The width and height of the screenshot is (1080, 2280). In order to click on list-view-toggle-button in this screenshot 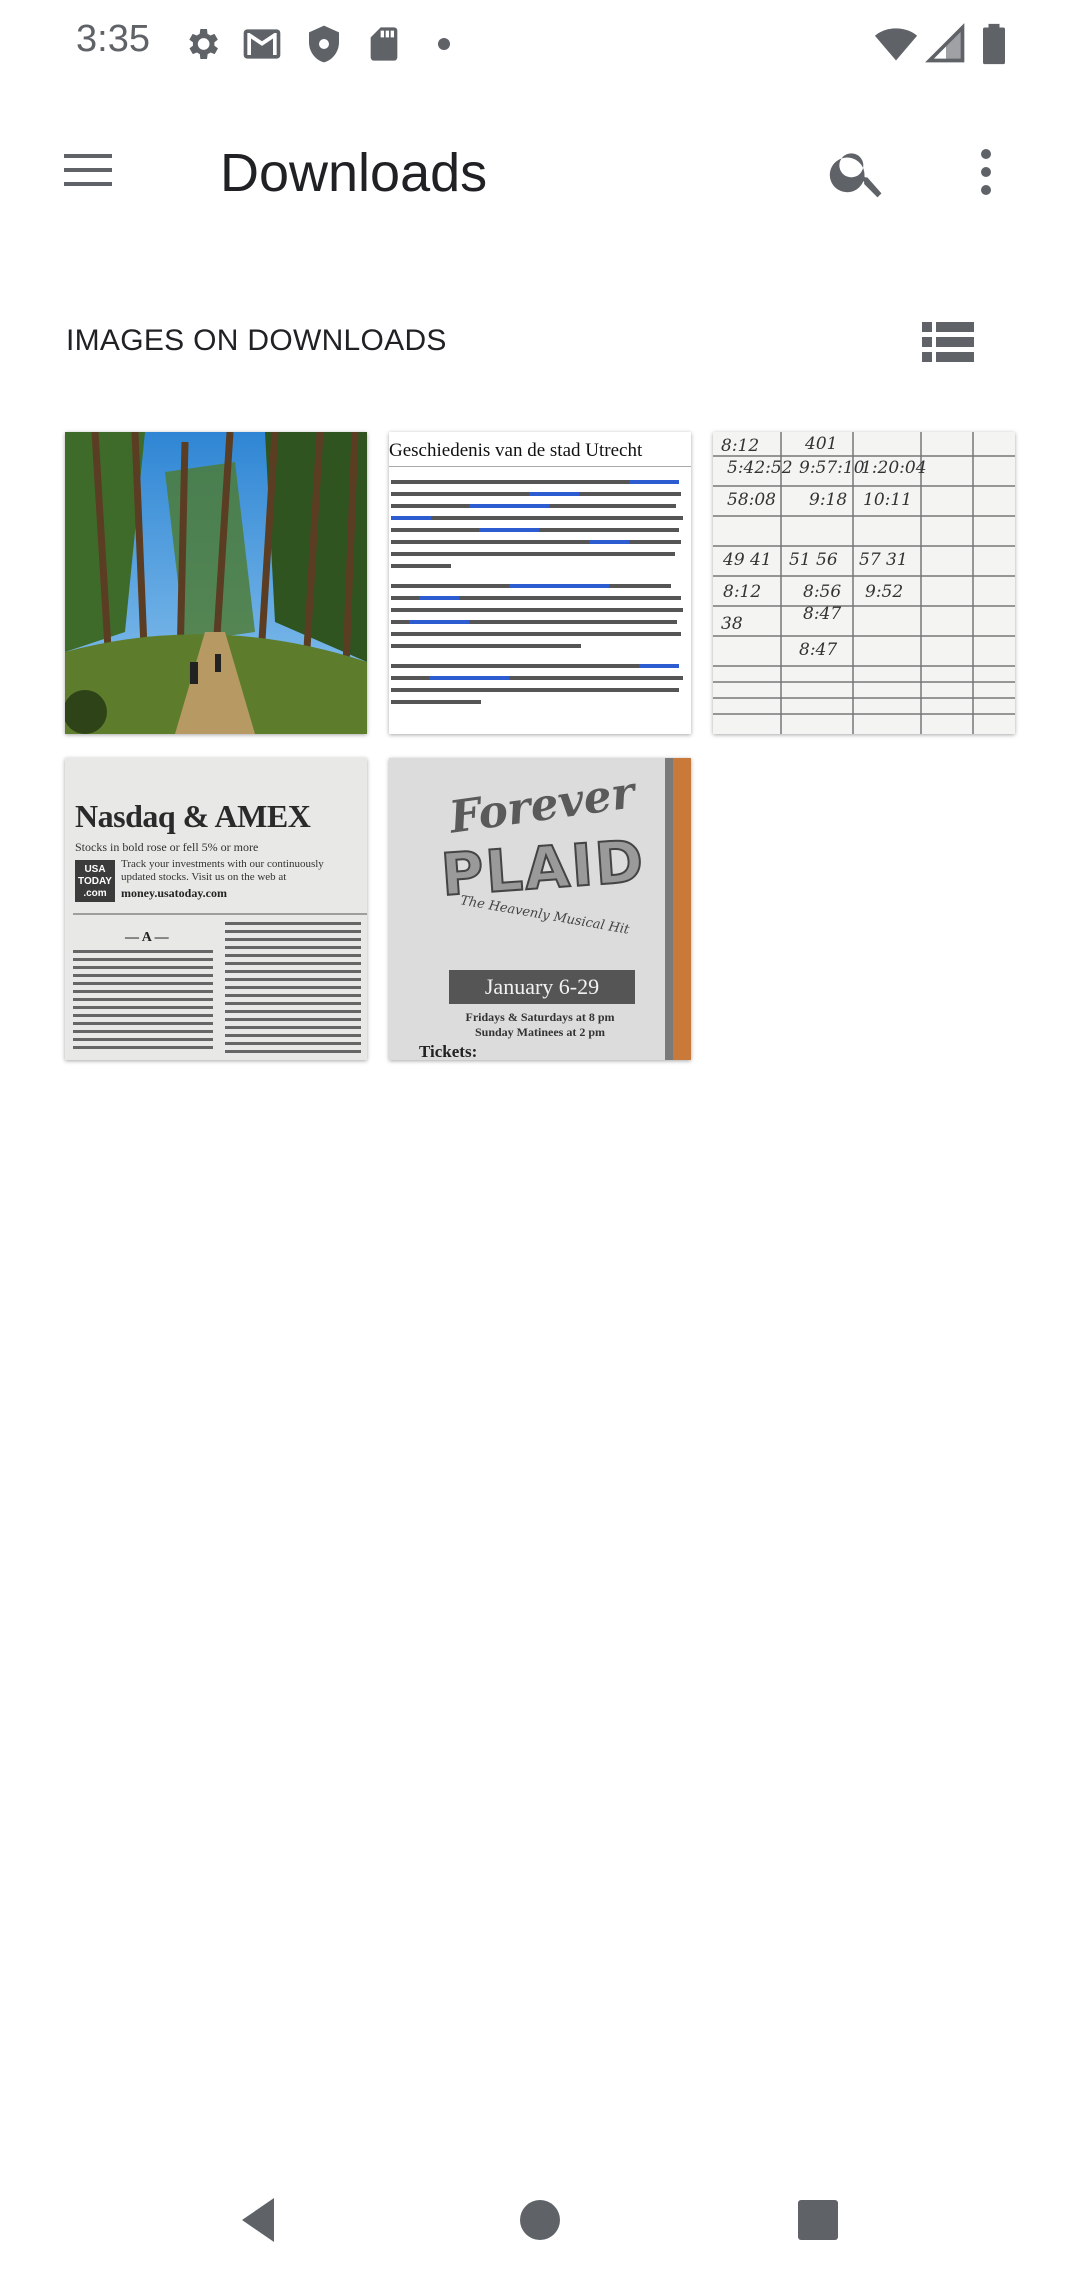, I will do `click(948, 342)`.